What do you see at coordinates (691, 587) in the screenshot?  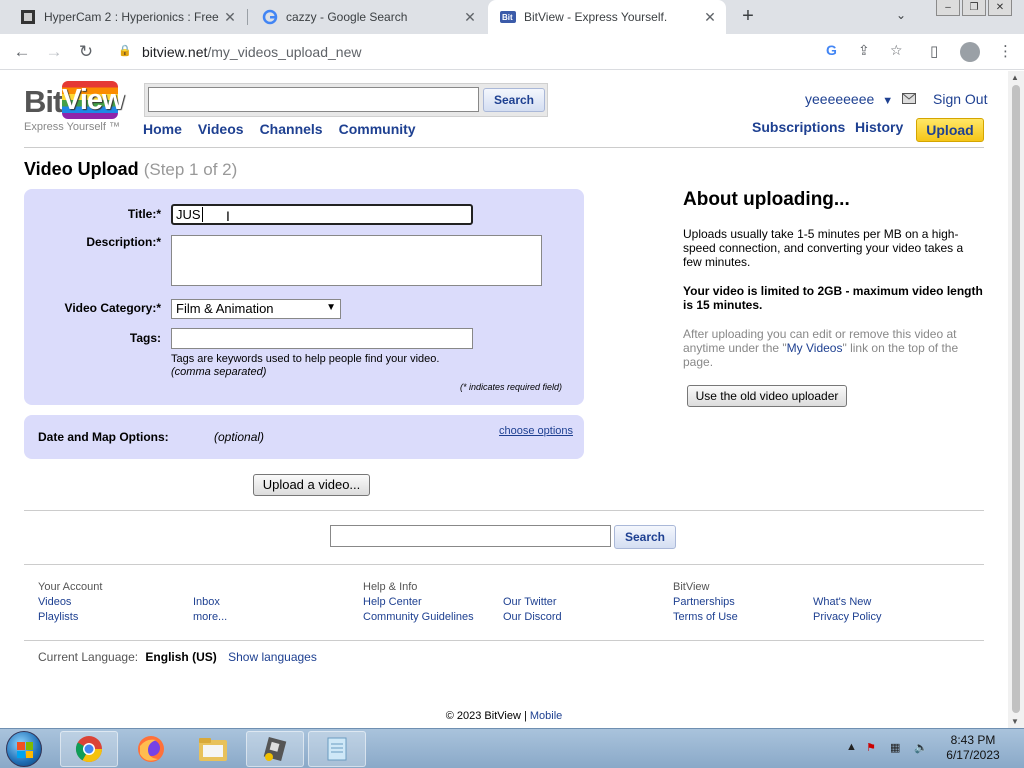 I see `footer-heading-bitview: BitView` at bounding box center [691, 587].